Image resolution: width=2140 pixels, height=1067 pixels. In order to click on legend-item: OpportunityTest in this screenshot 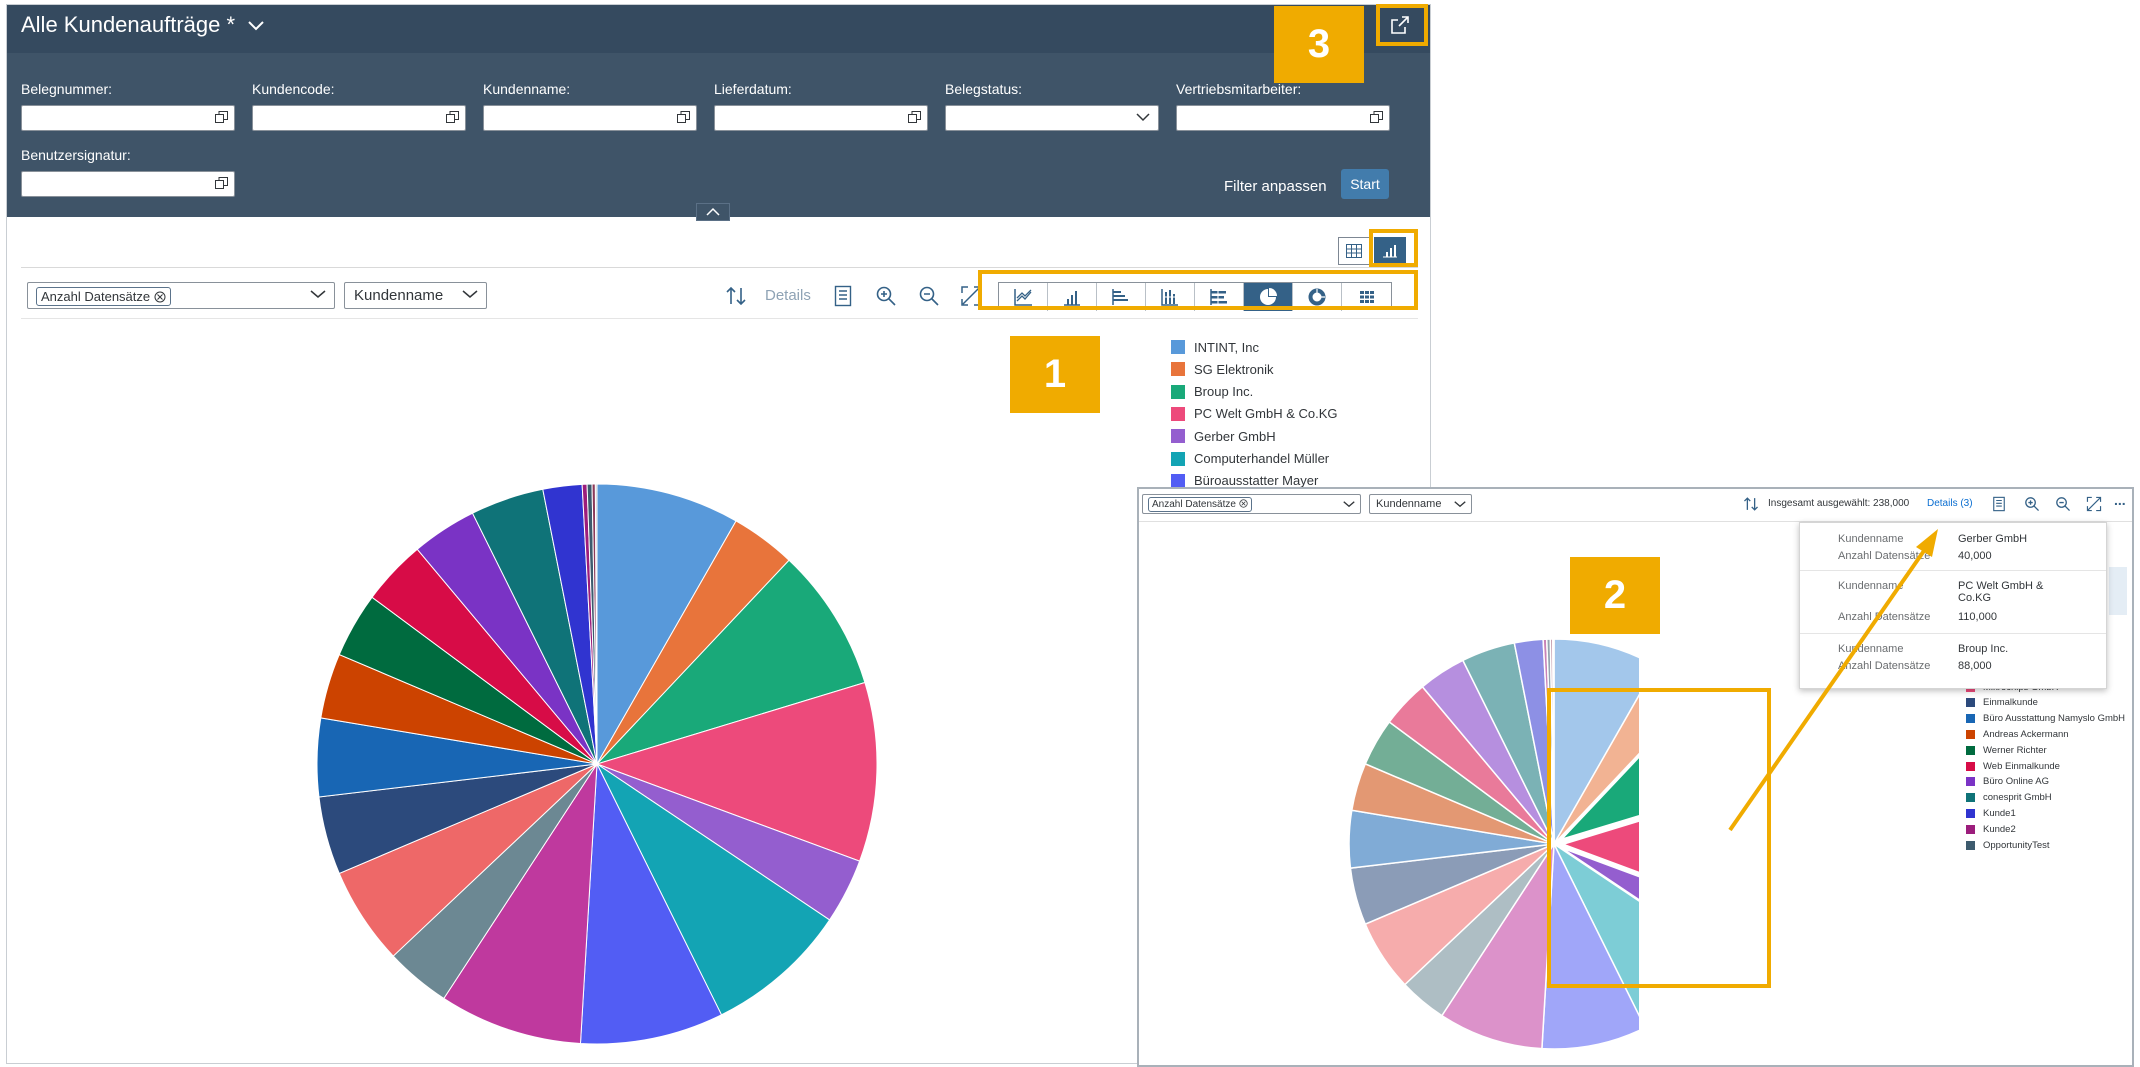, I will do `click(2008, 845)`.